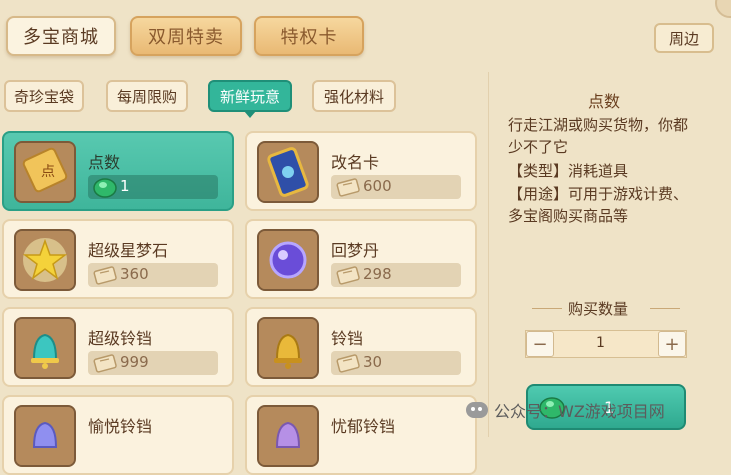  I want to click on subtab-novelties: 新鲜玩意, so click(250, 99).